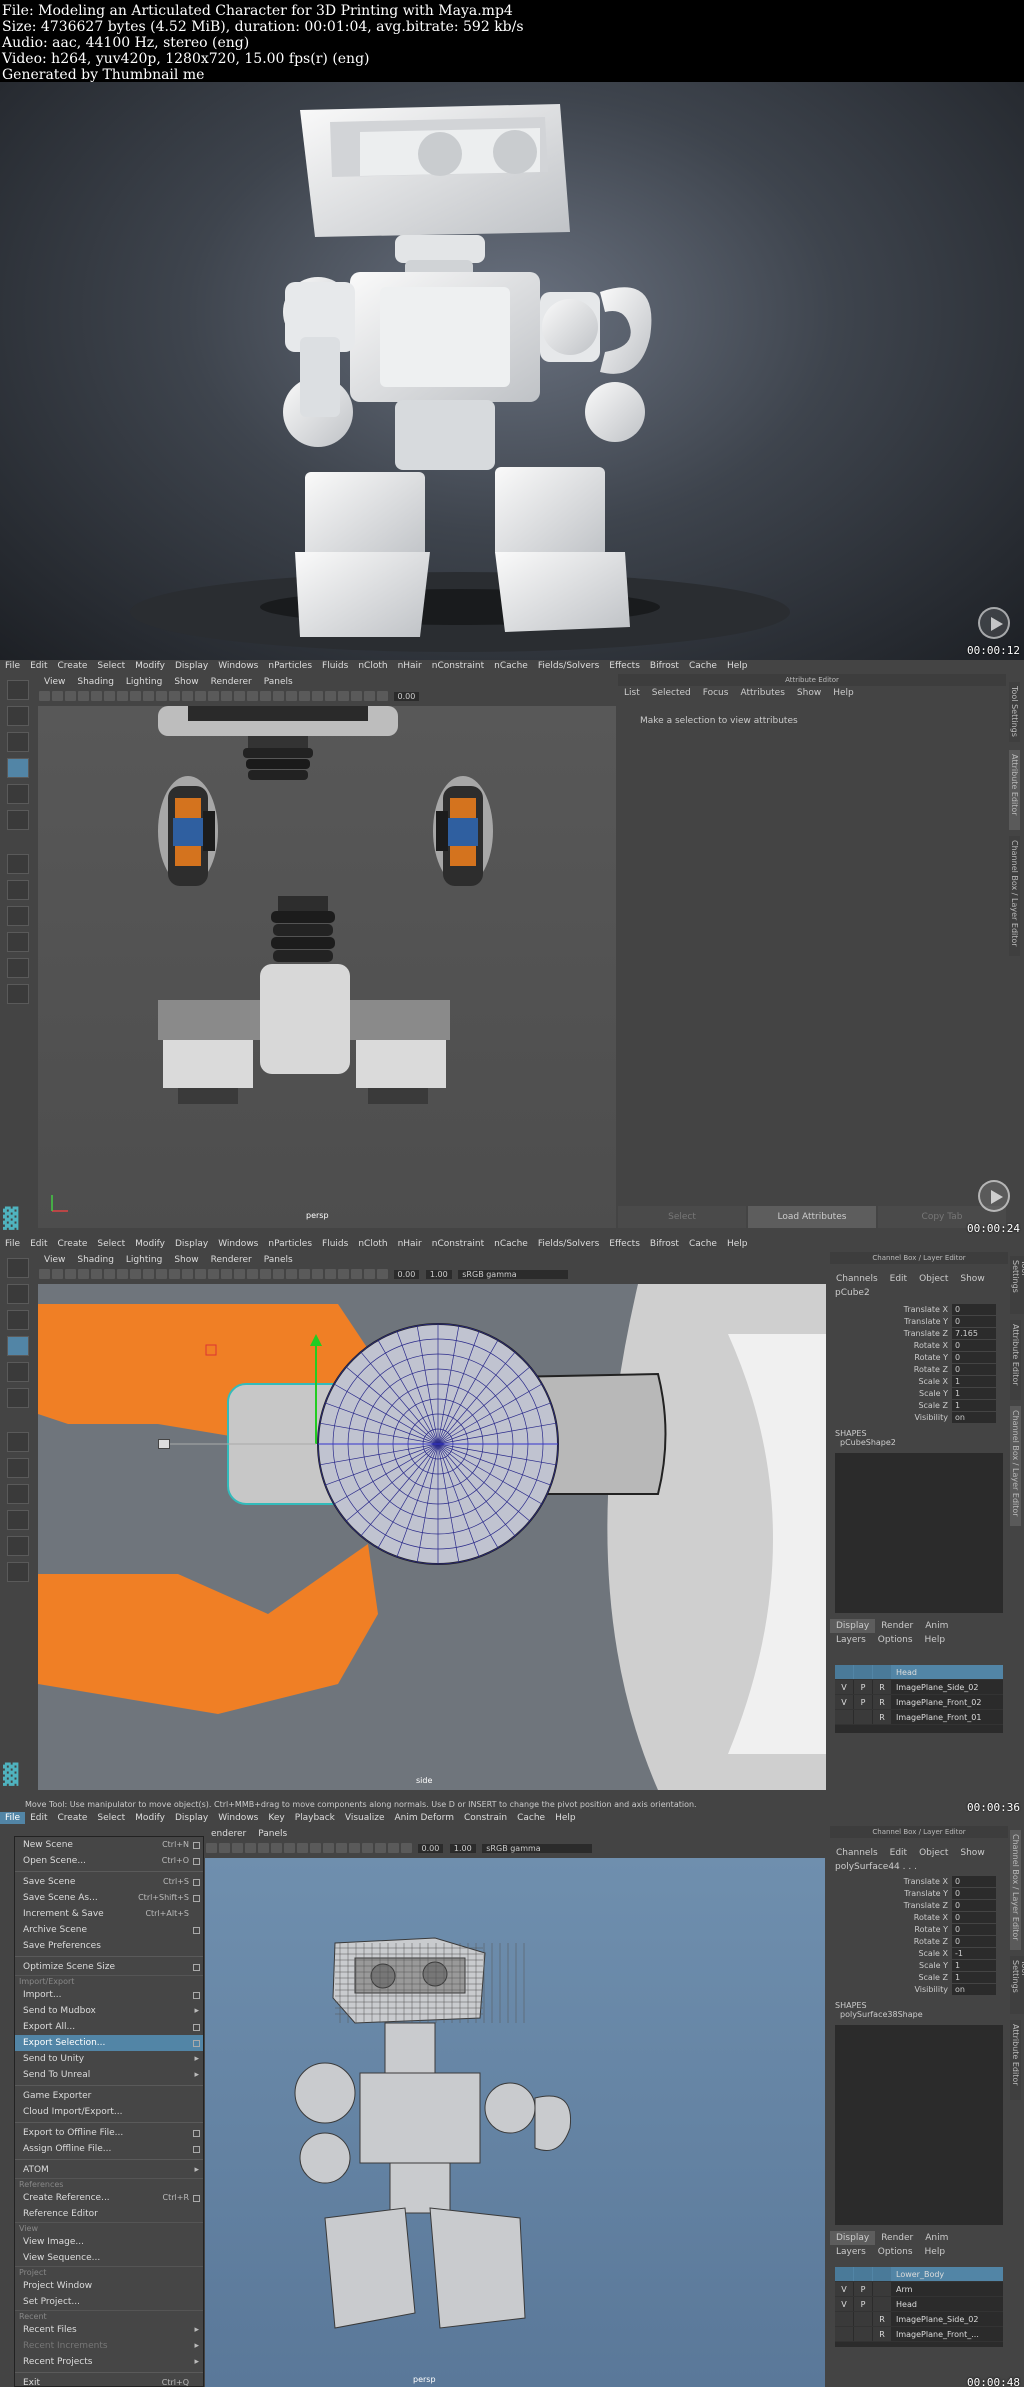  I want to click on file-menu-item-send-to-unreal: Send To Unreal ▸, so click(109, 2075).